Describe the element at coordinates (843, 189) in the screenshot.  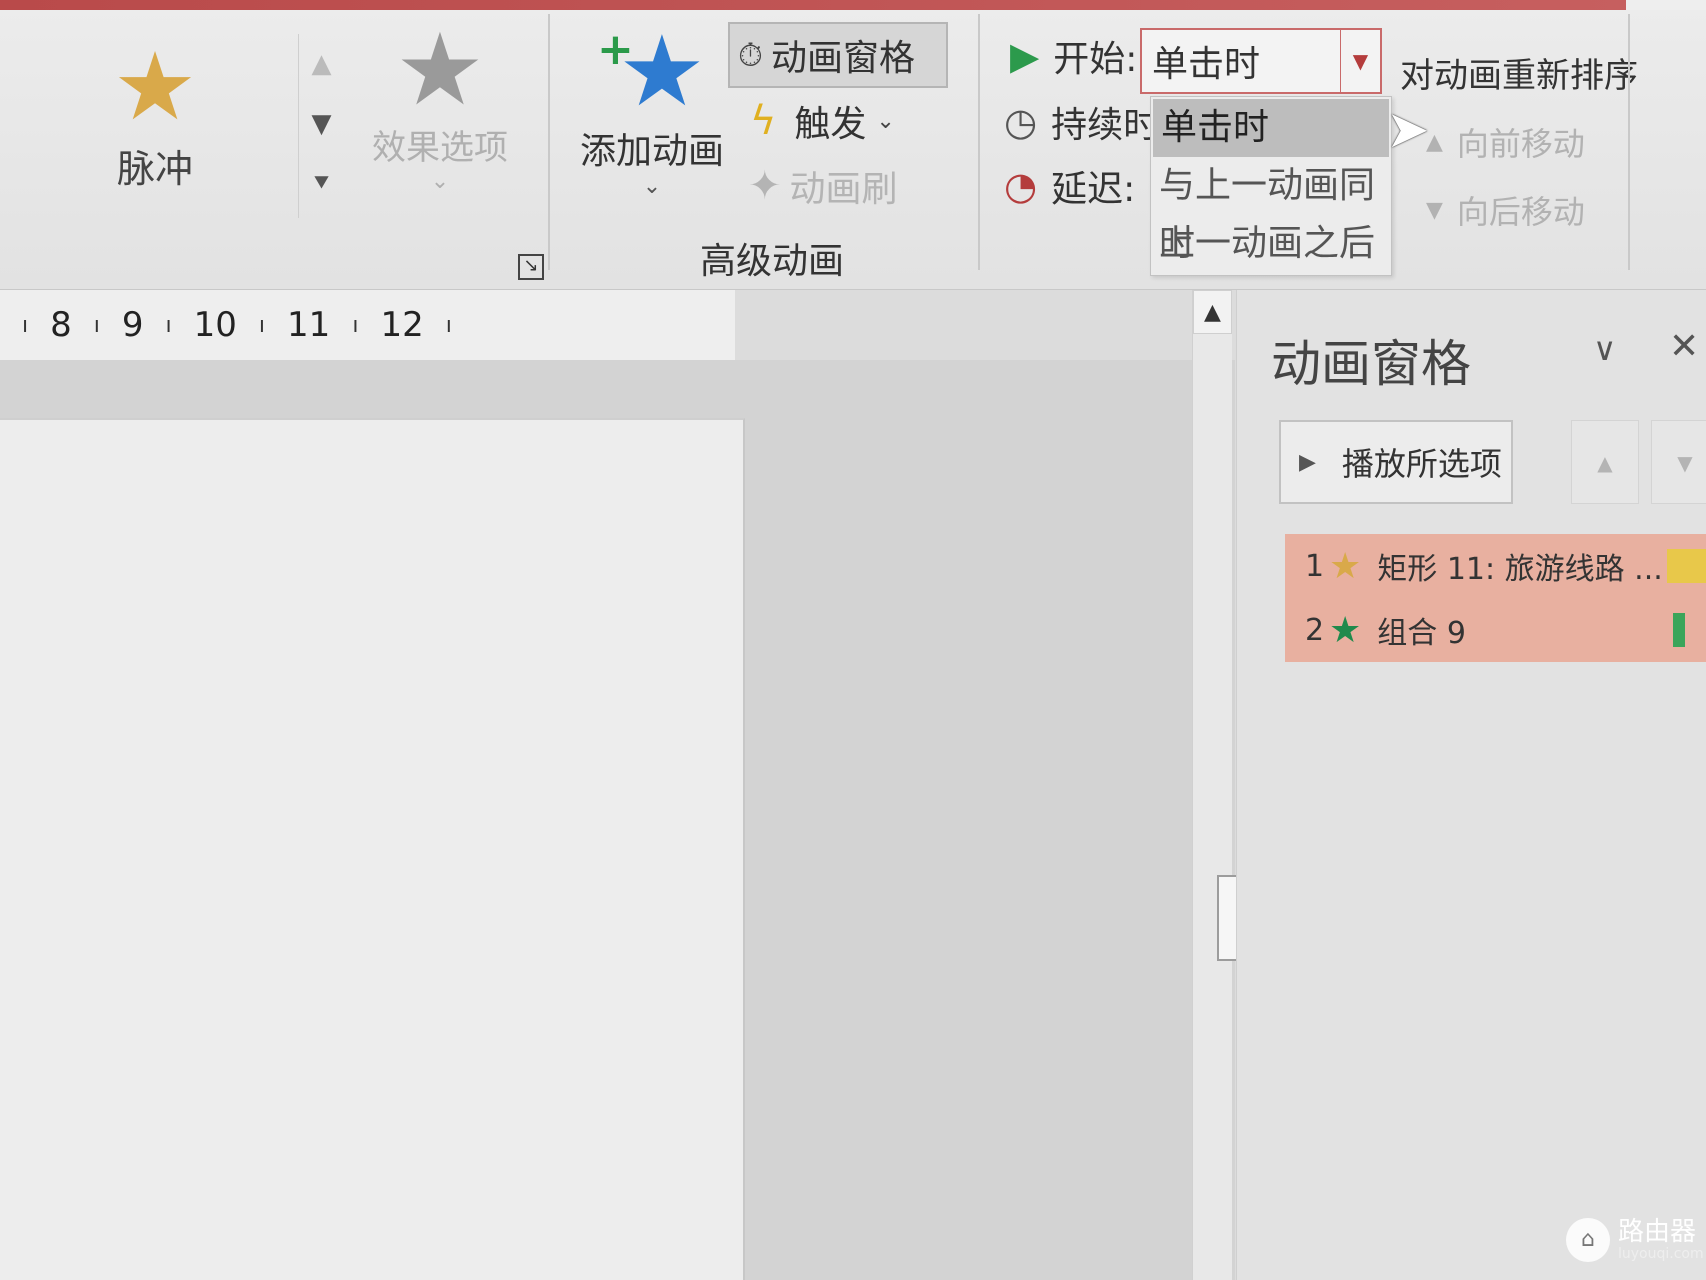
I see `animation-painter-label: 动画刷` at that location.